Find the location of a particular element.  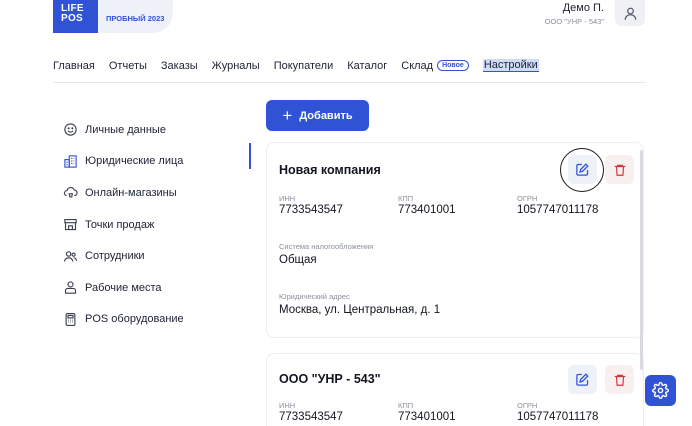

sidebar-item-workplaces: Рабочие места is located at coordinates (157, 288).